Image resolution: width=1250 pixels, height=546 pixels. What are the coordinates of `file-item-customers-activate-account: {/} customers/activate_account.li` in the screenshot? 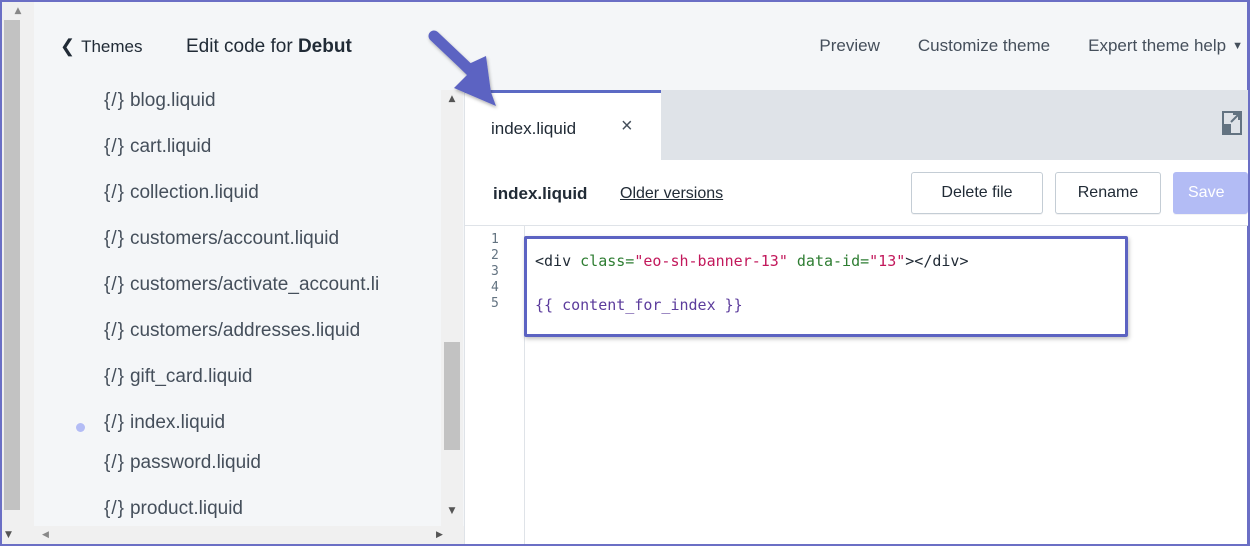 It's located at (241, 285).